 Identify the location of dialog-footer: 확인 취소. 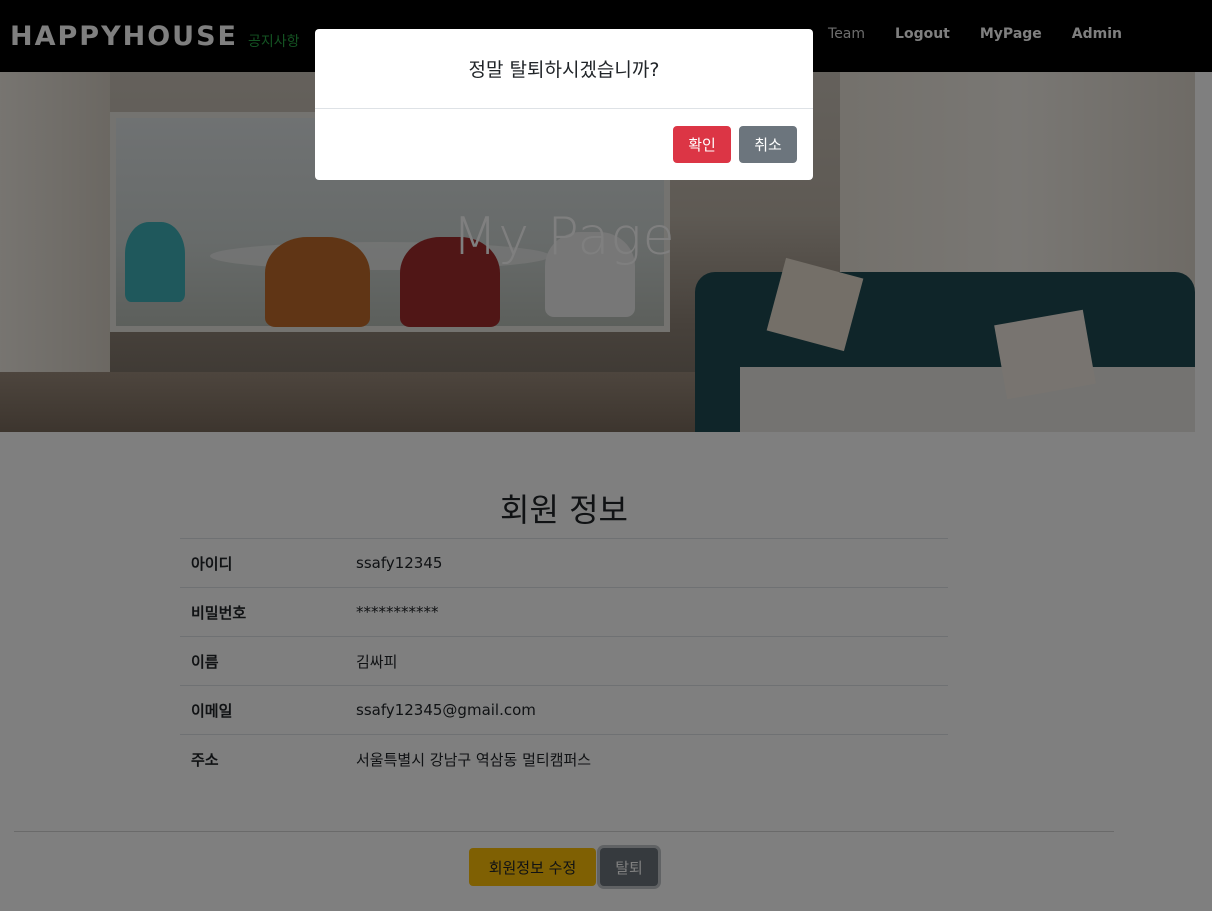
(564, 144).